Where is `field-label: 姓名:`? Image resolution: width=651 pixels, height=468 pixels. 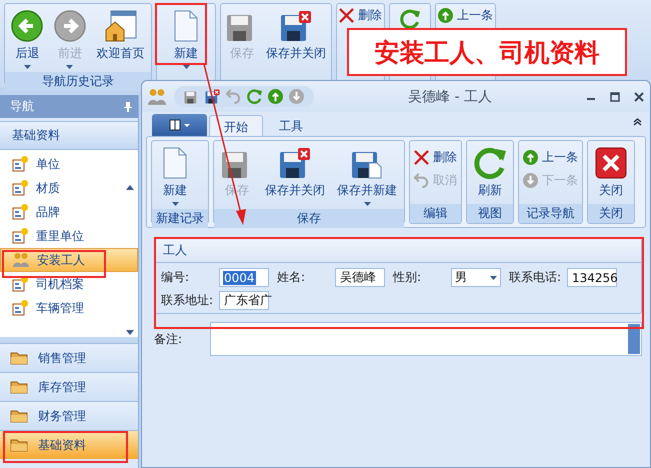 field-label: 姓名: is located at coordinates (291, 277).